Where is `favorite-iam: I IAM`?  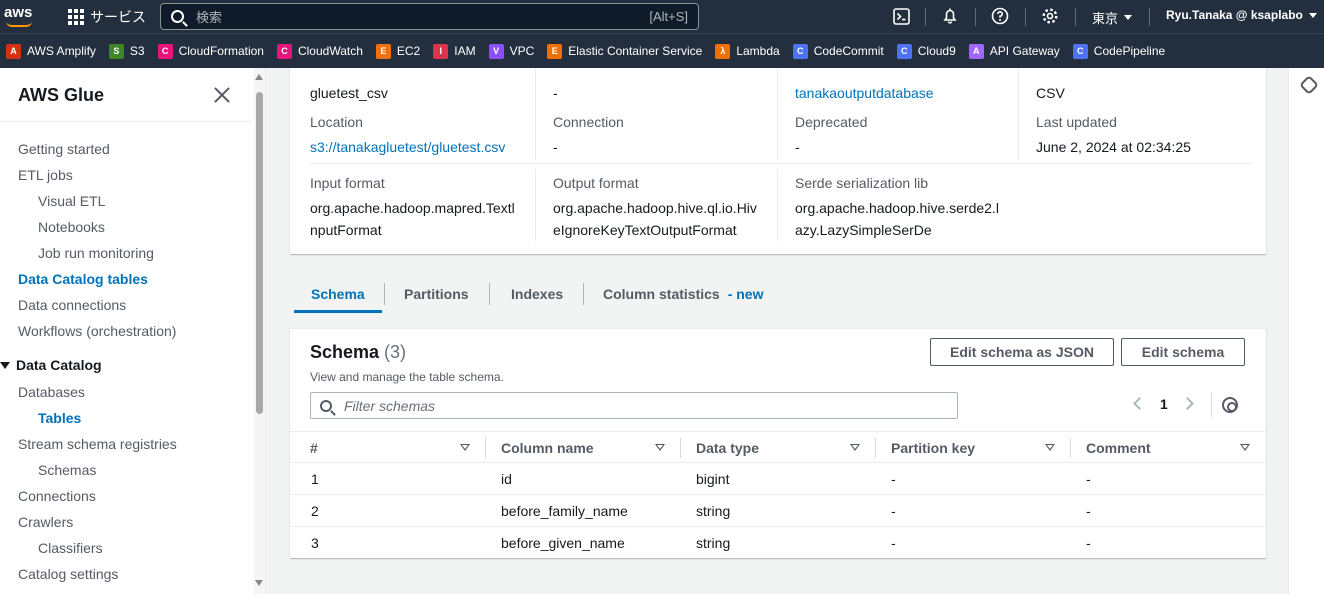 favorite-iam: I IAM is located at coordinates (454, 51).